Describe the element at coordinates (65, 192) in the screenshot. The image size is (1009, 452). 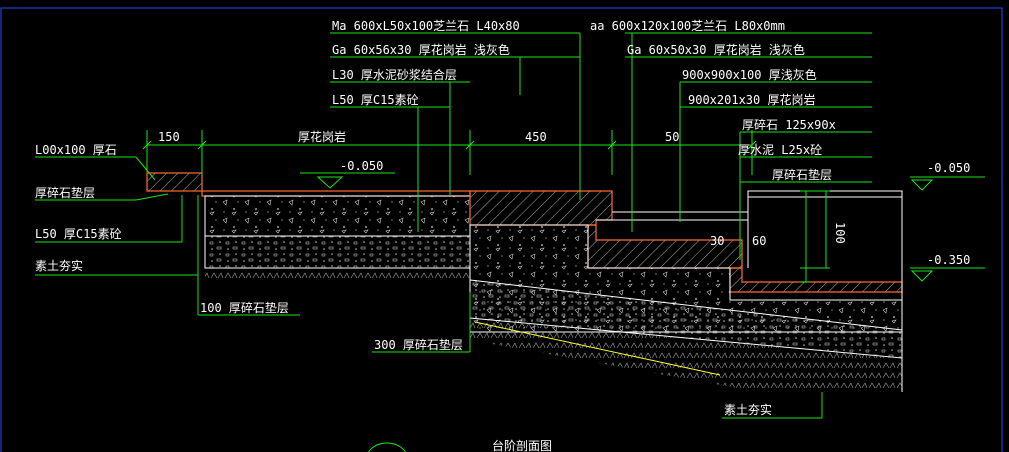
I see `note-left-2: 厚碎石垫层` at that location.